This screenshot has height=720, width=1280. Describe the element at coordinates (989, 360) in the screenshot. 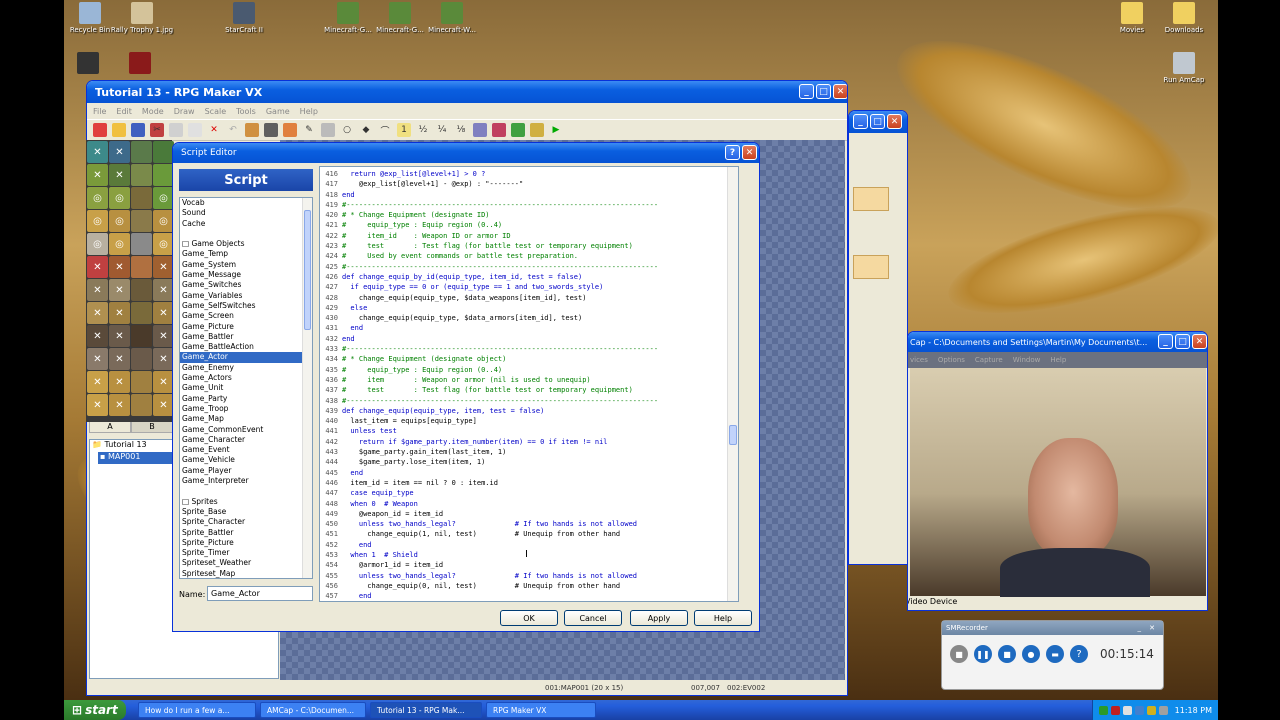

I see `menu-capture: Capture` at that location.